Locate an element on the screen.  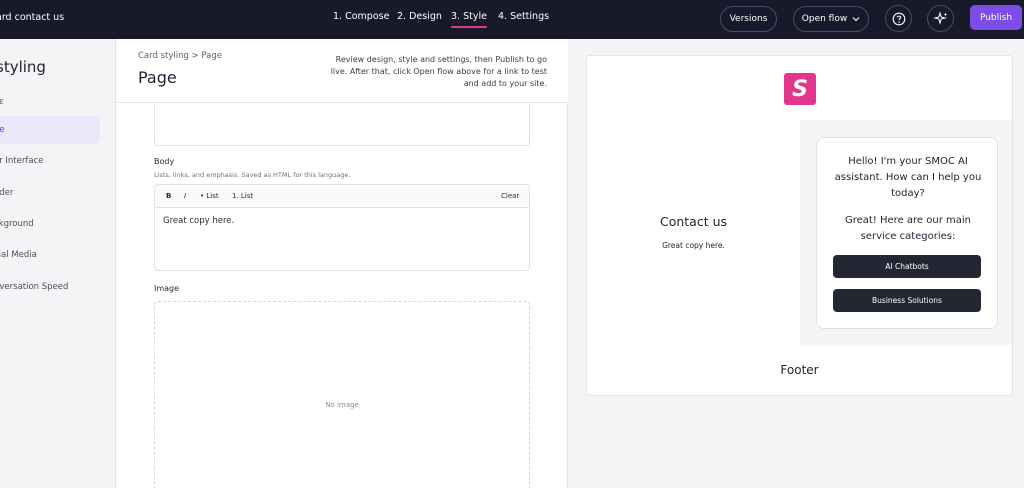
tab-style: 3. Style is located at coordinates (469, 19).